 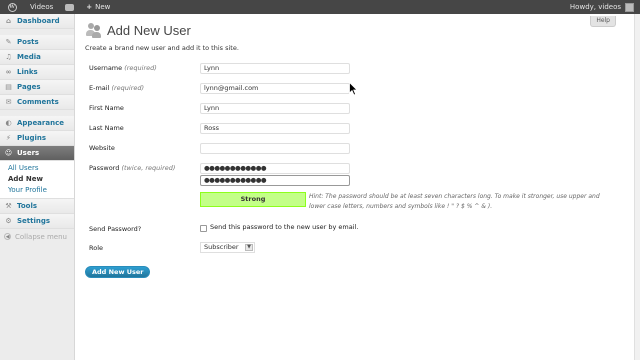 I want to click on menu-label: Settings, so click(x=34, y=221).